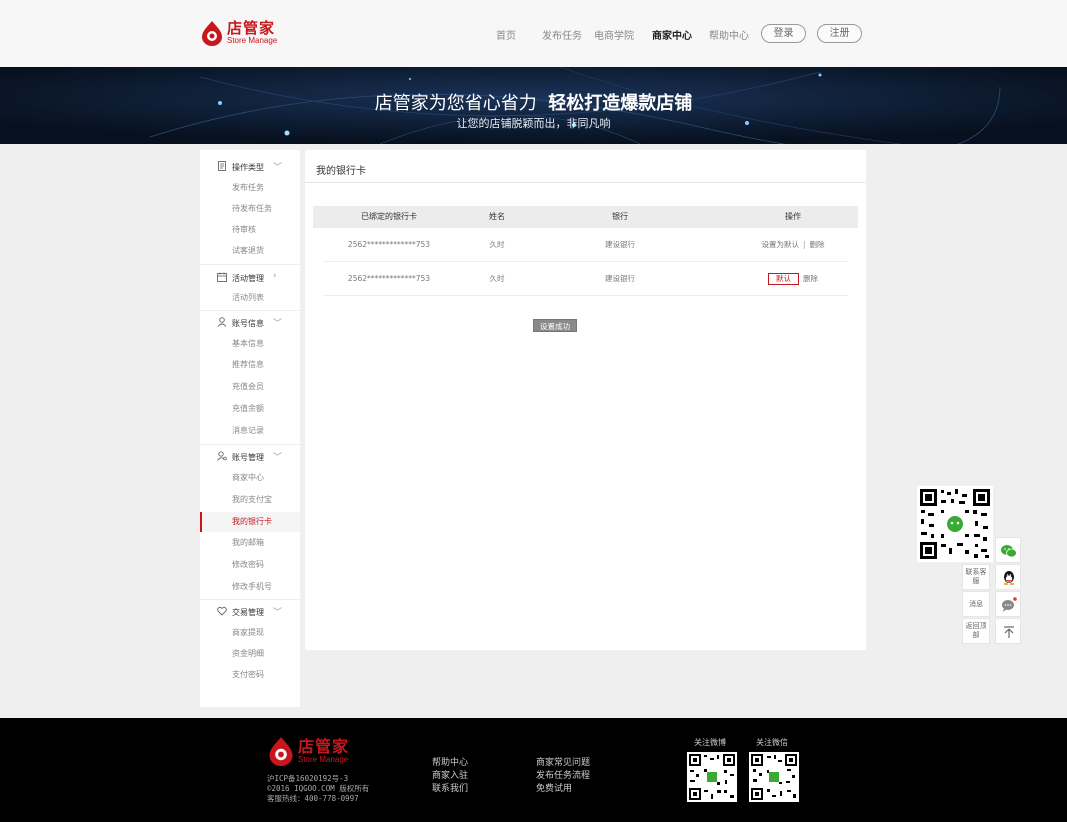 The height and width of the screenshot is (822, 1067). I want to click on register-button: 注册, so click(839, 33).